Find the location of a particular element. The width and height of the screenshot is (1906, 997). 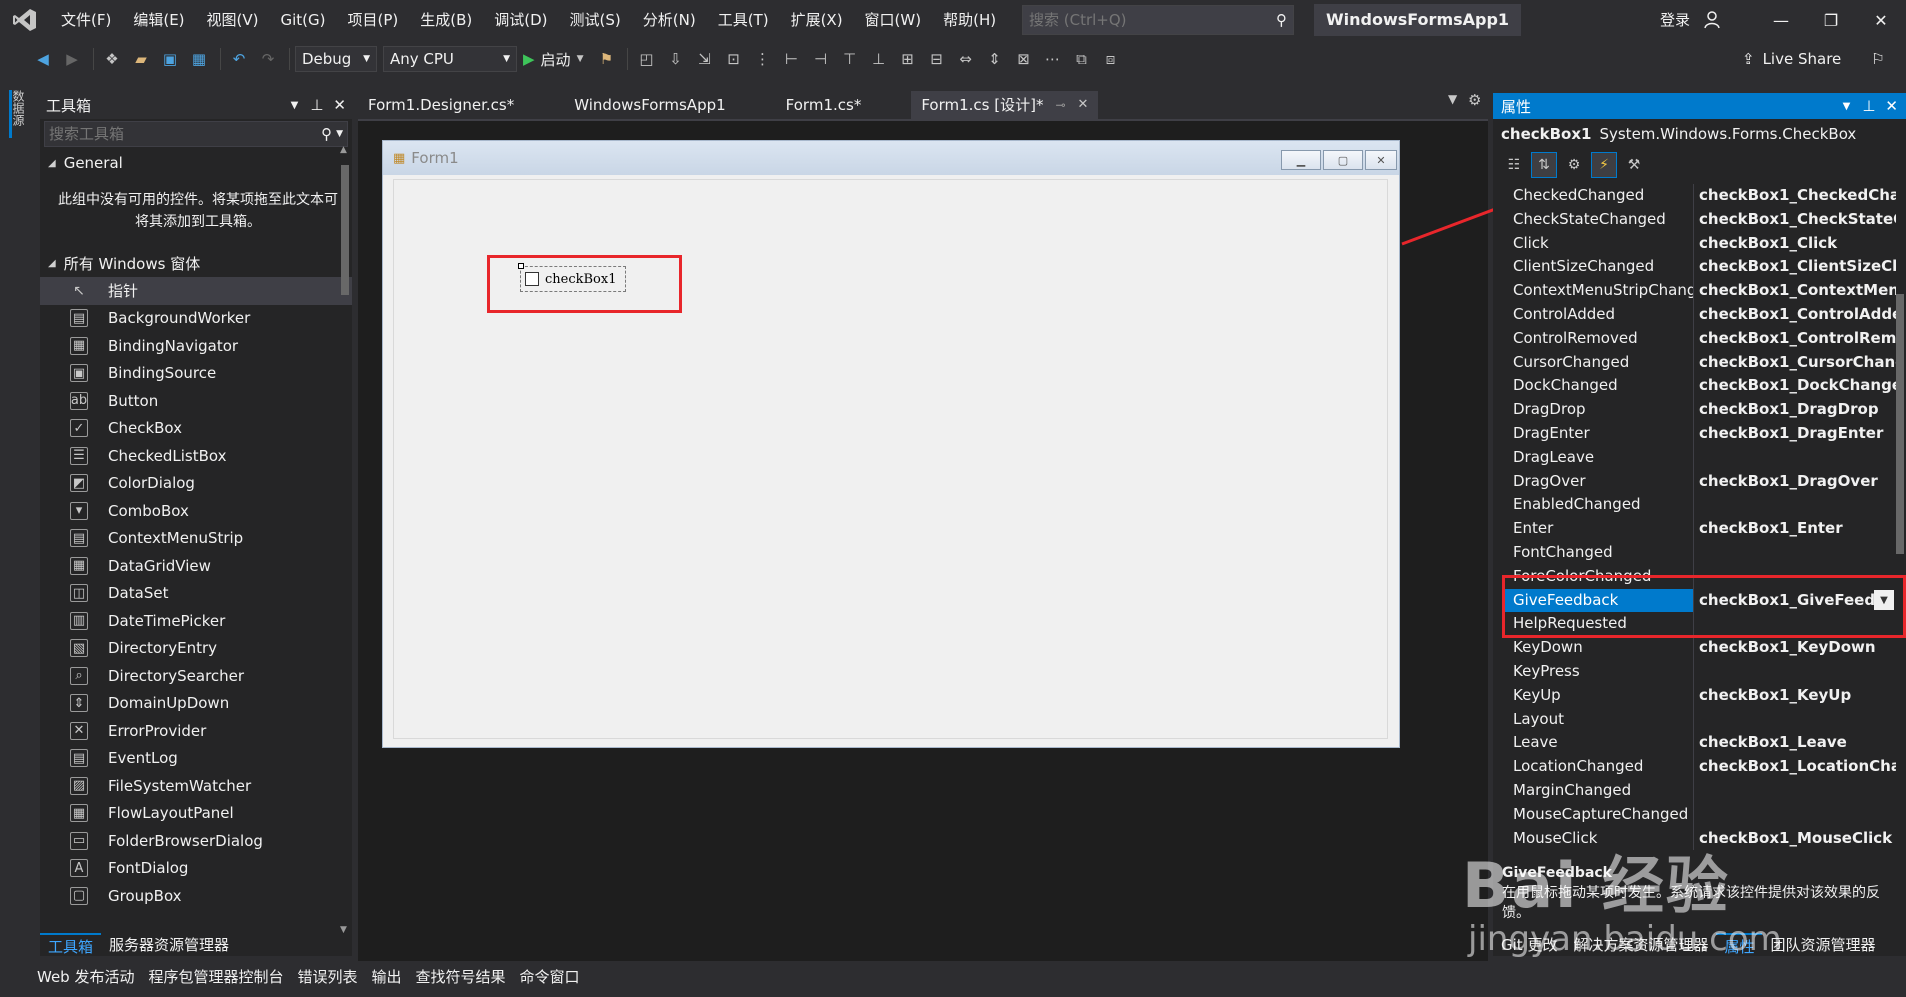

pin-icon: ⊥ is located at coordinates (316, 105).